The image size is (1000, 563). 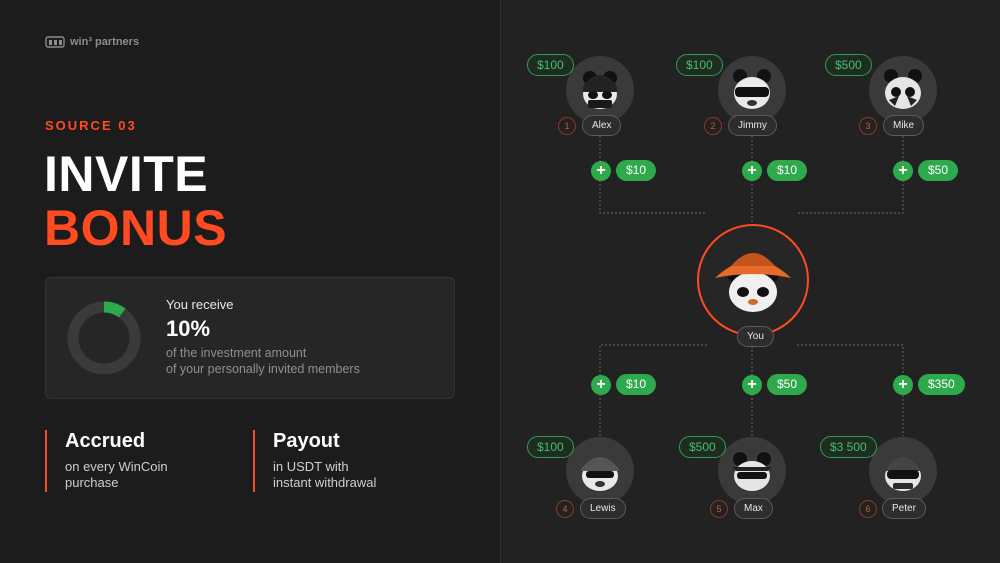 I want to click on member-number: 2, so click(x=713, y=126).